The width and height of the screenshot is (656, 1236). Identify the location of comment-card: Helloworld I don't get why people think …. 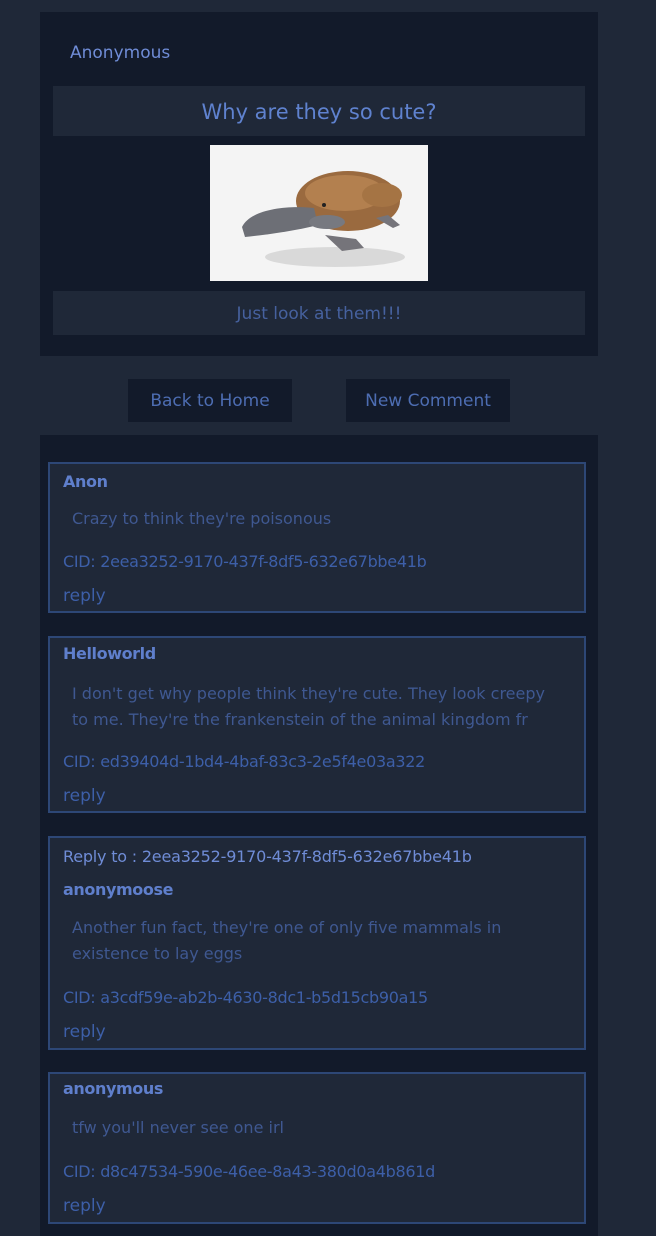
(317, 724).